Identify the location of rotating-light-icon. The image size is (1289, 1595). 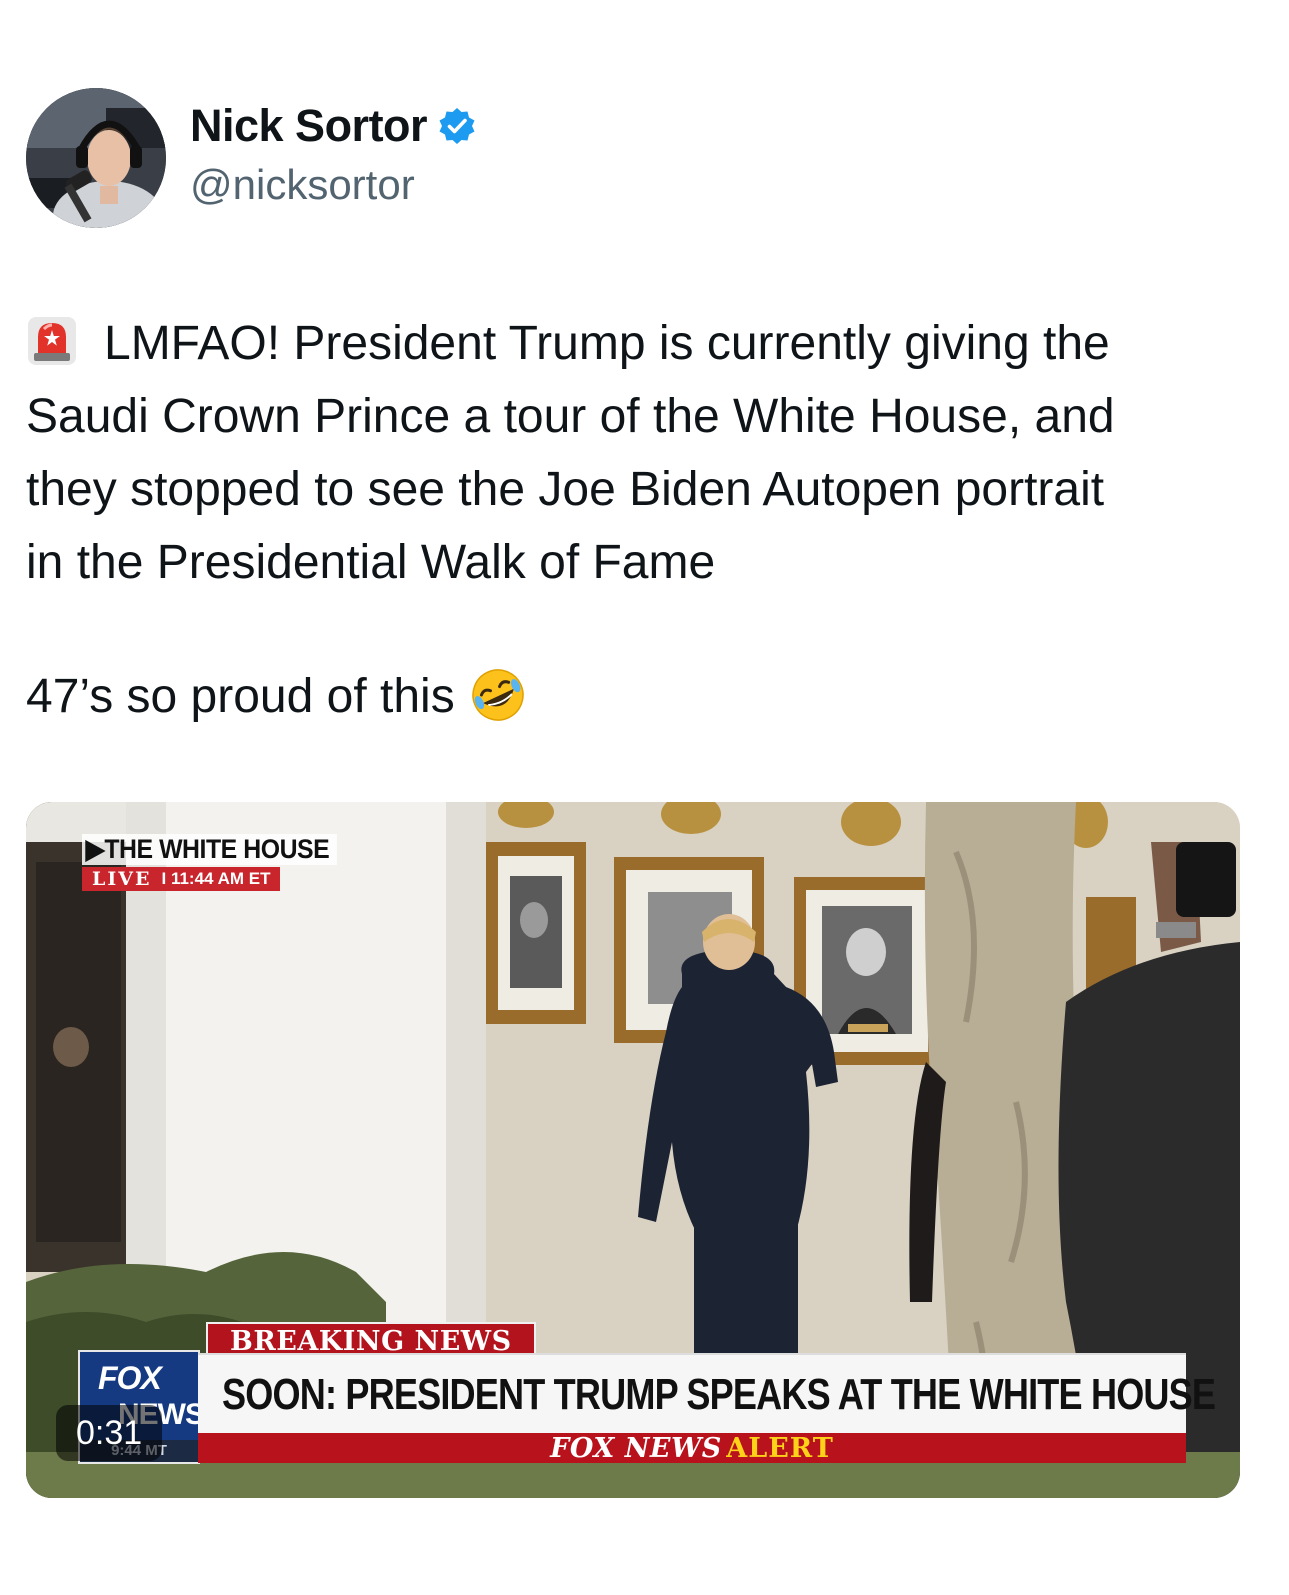
(52, 341).